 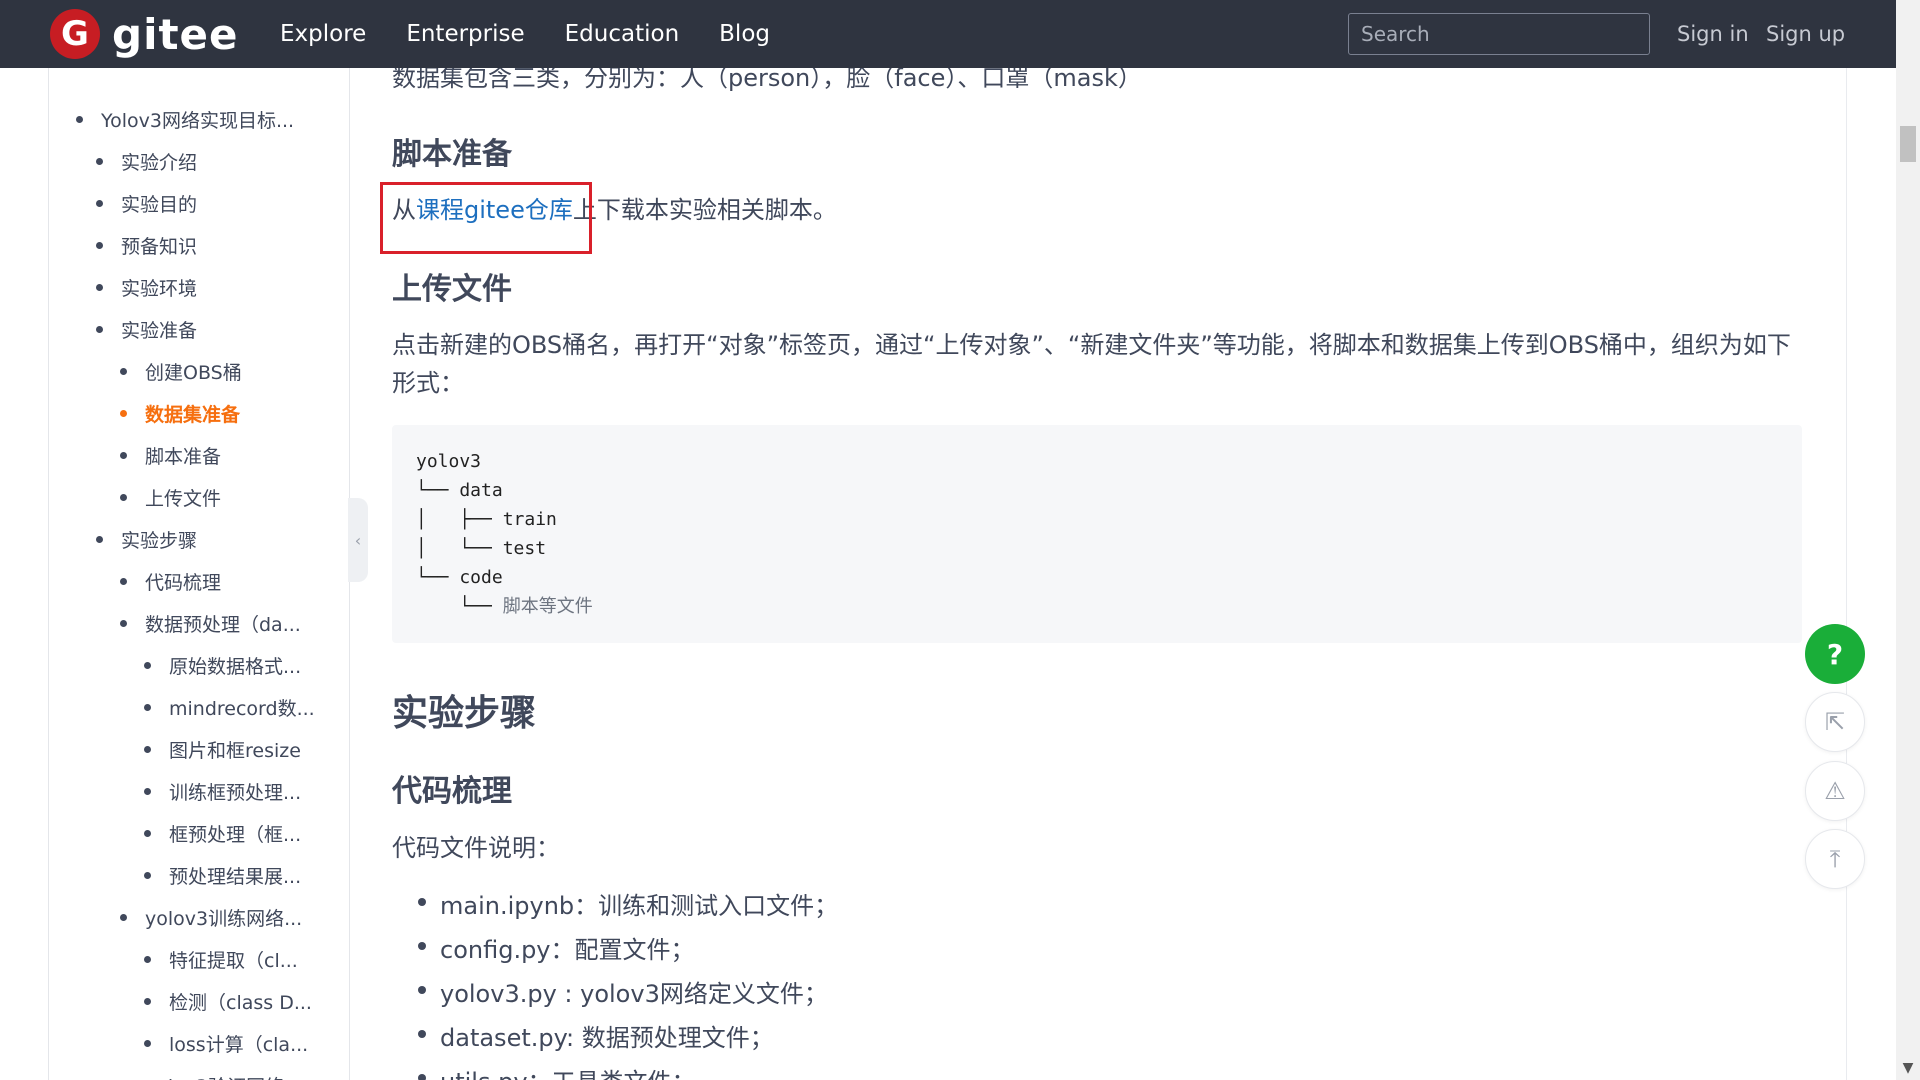 What do you see at coordinates (465, 34) in the screenshot?
I see `nav-enterprise: Enterprise` at bounding box center [465, 34].